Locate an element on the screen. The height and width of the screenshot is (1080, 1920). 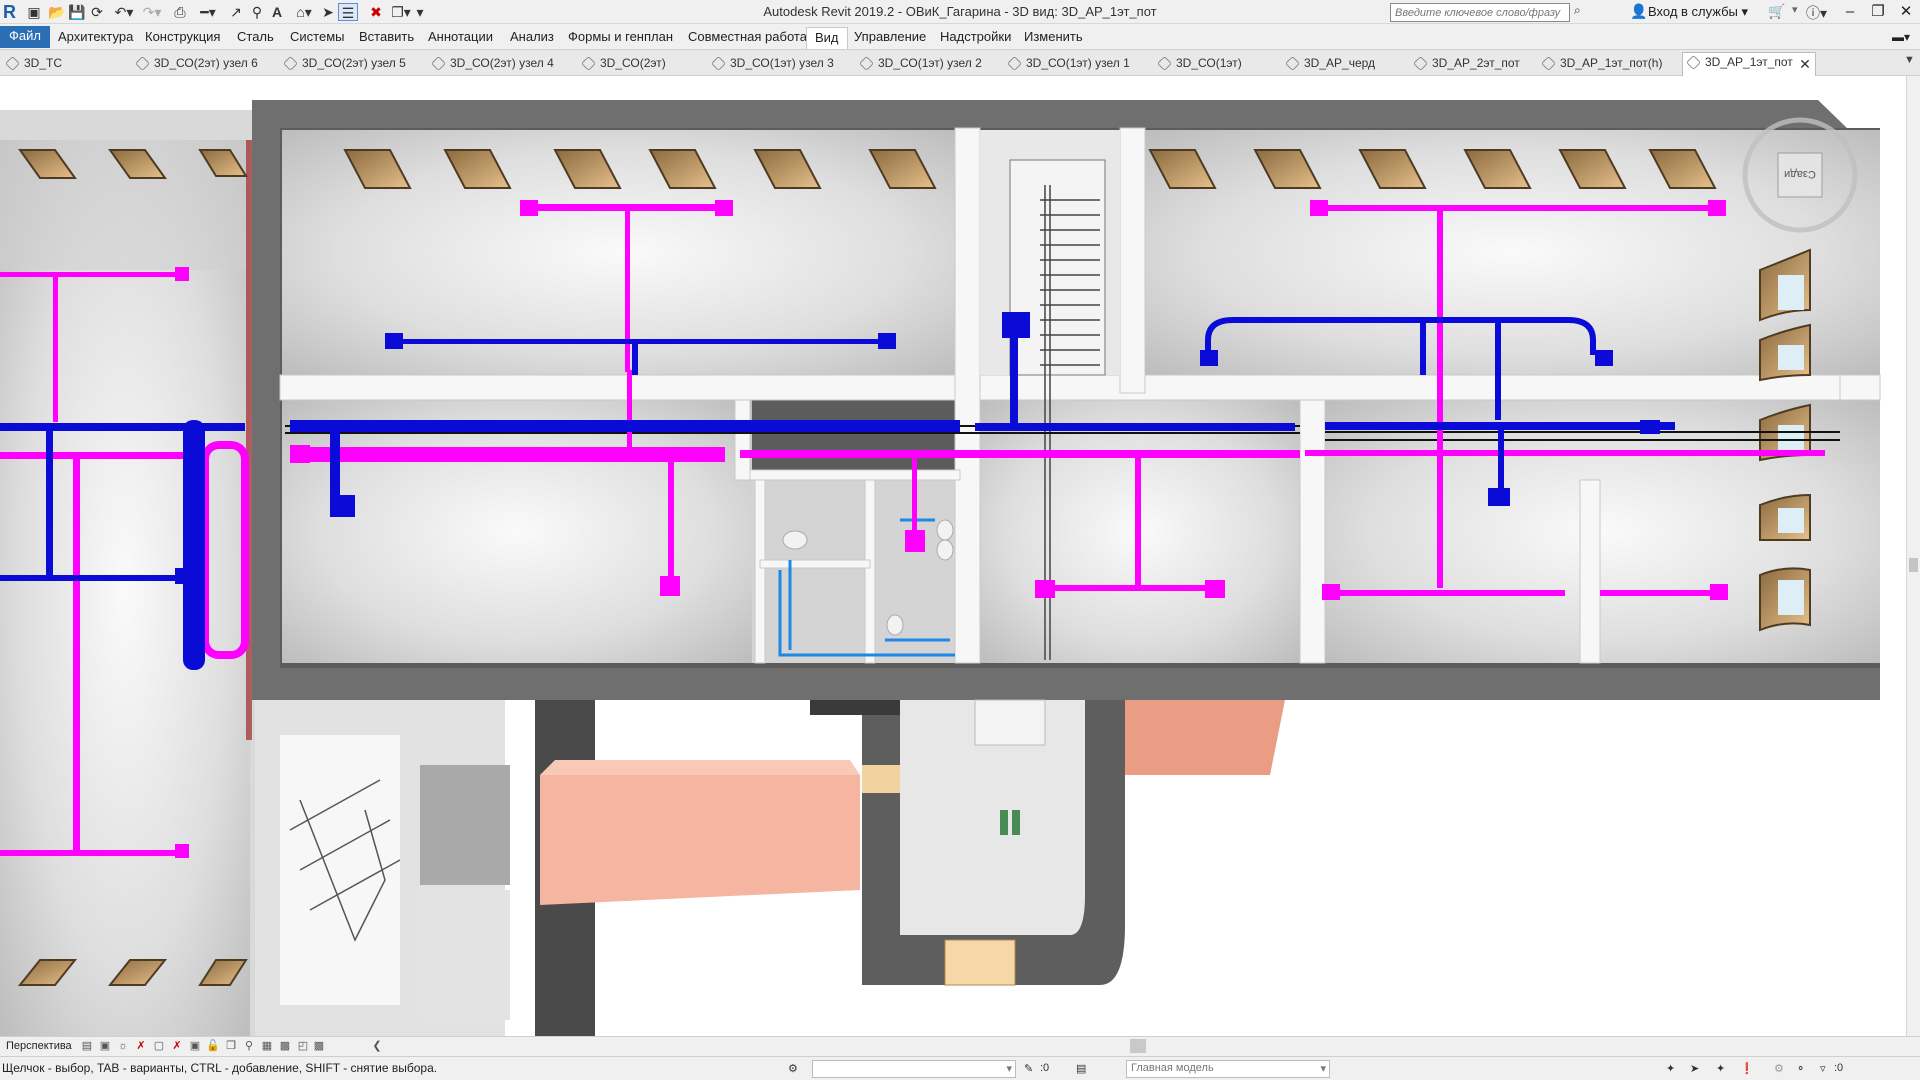
vertical-scrollbar is located at coordinates (1913, 556).